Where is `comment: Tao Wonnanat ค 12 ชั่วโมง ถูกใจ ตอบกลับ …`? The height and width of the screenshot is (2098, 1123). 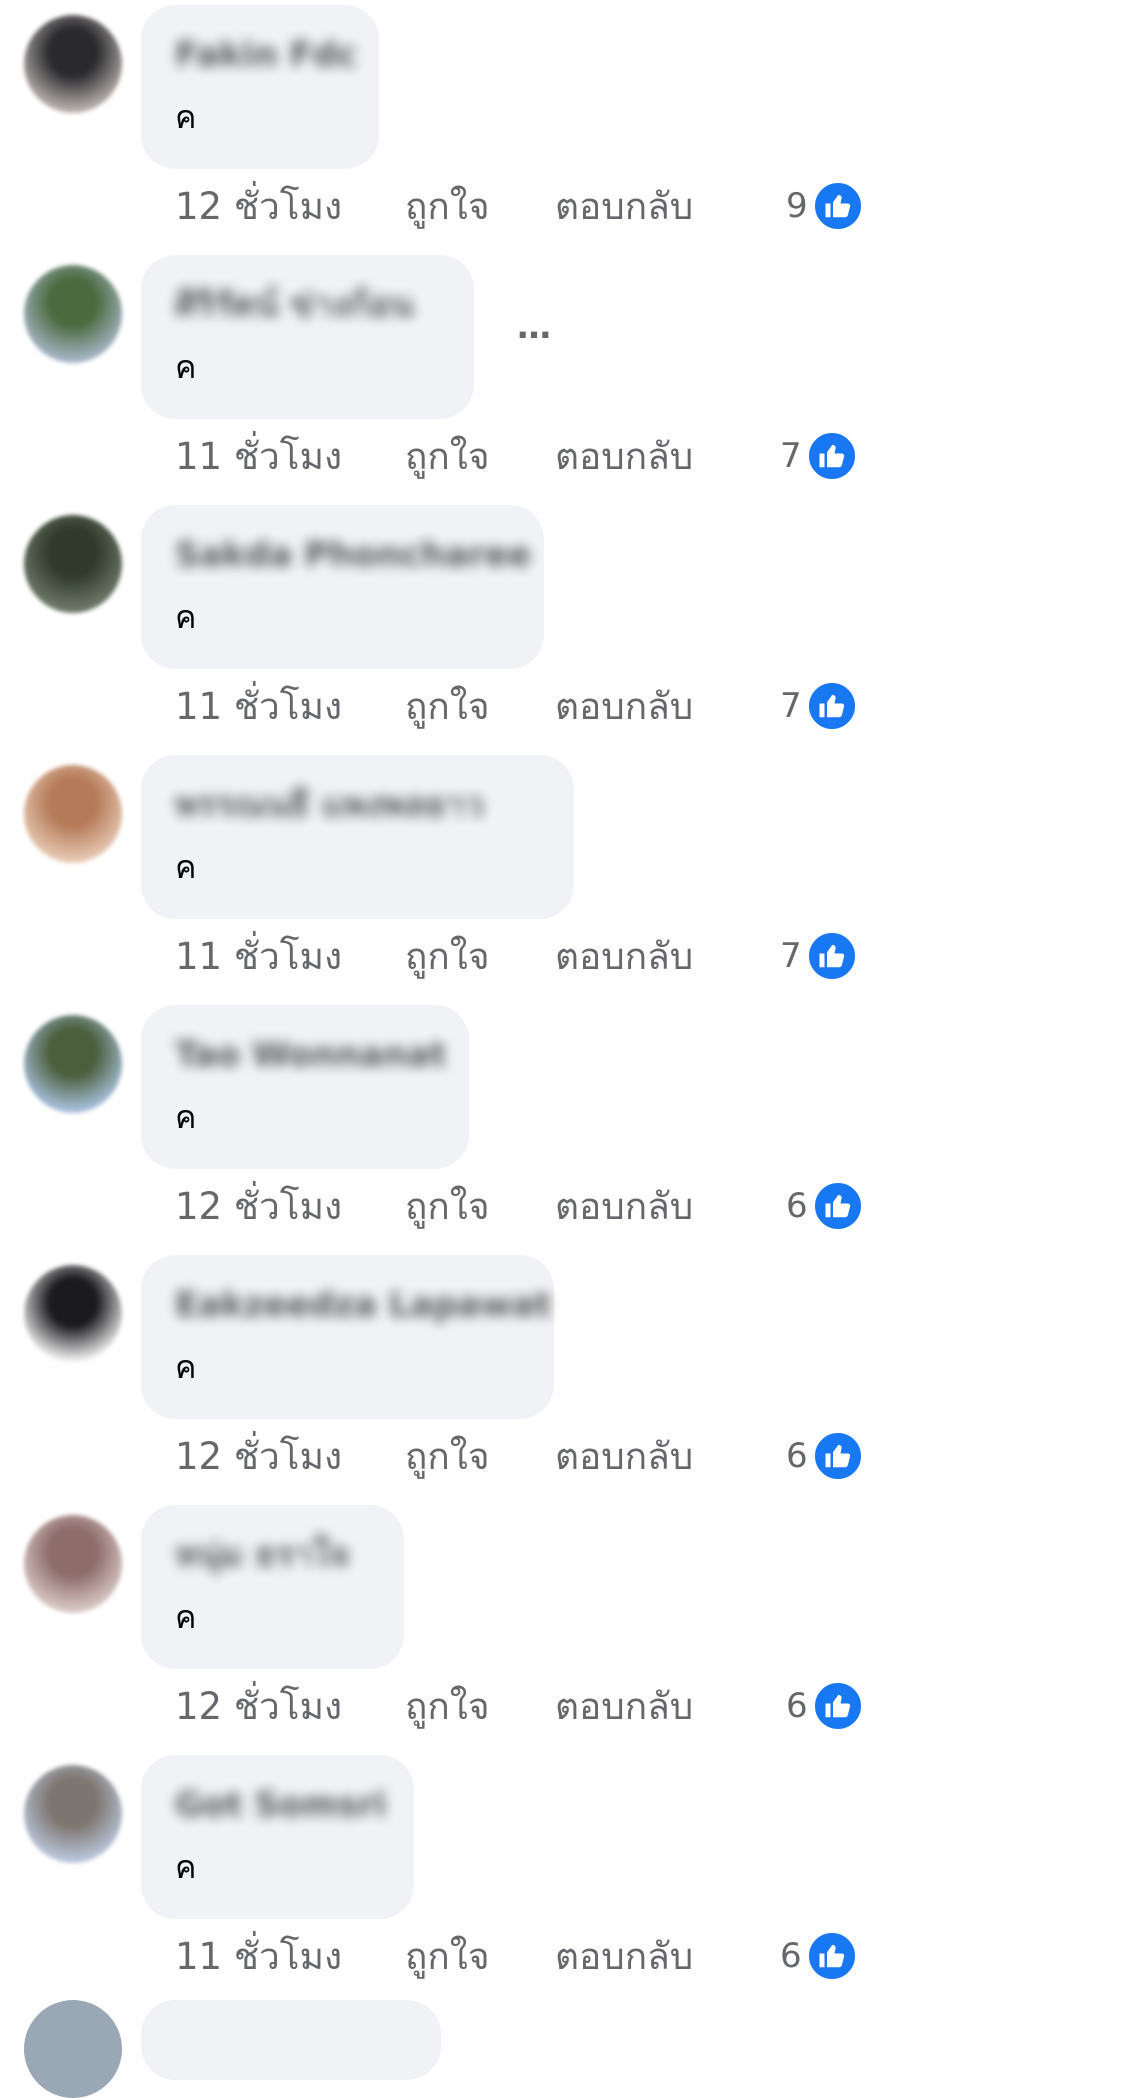 comment: Tao Wonnanat ค 12 ชั่วโมง ถูกใจ ตอบกลับ … is located at coordinates (561, 1130).